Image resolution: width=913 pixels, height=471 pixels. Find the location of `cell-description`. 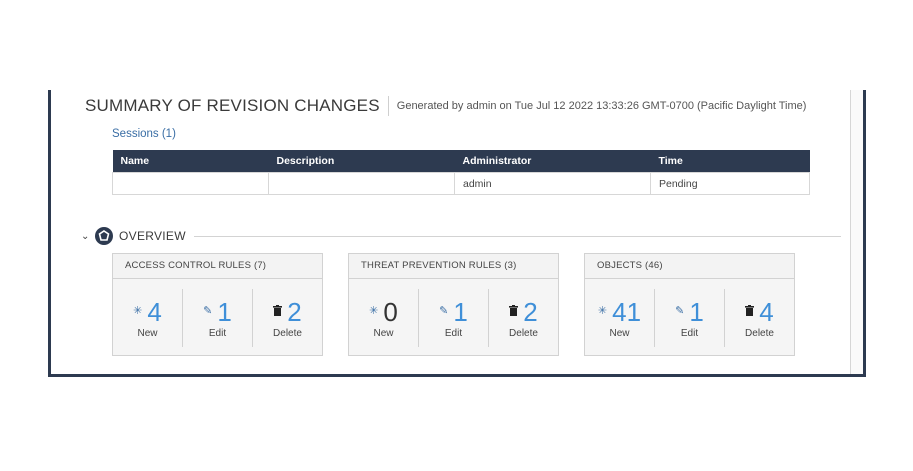

cell-description is located at coordinates (361, 183).